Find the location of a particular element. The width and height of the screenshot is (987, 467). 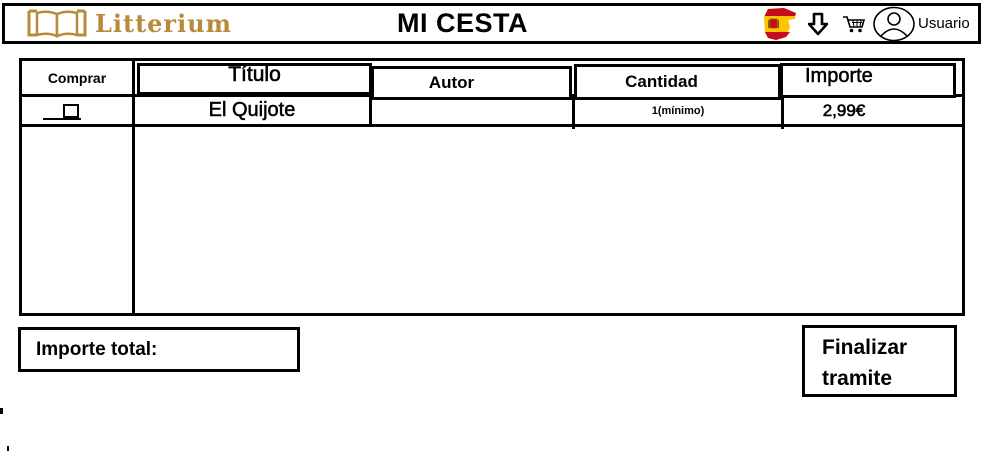

spain-flag-icon is located at coordinates (780, 24).